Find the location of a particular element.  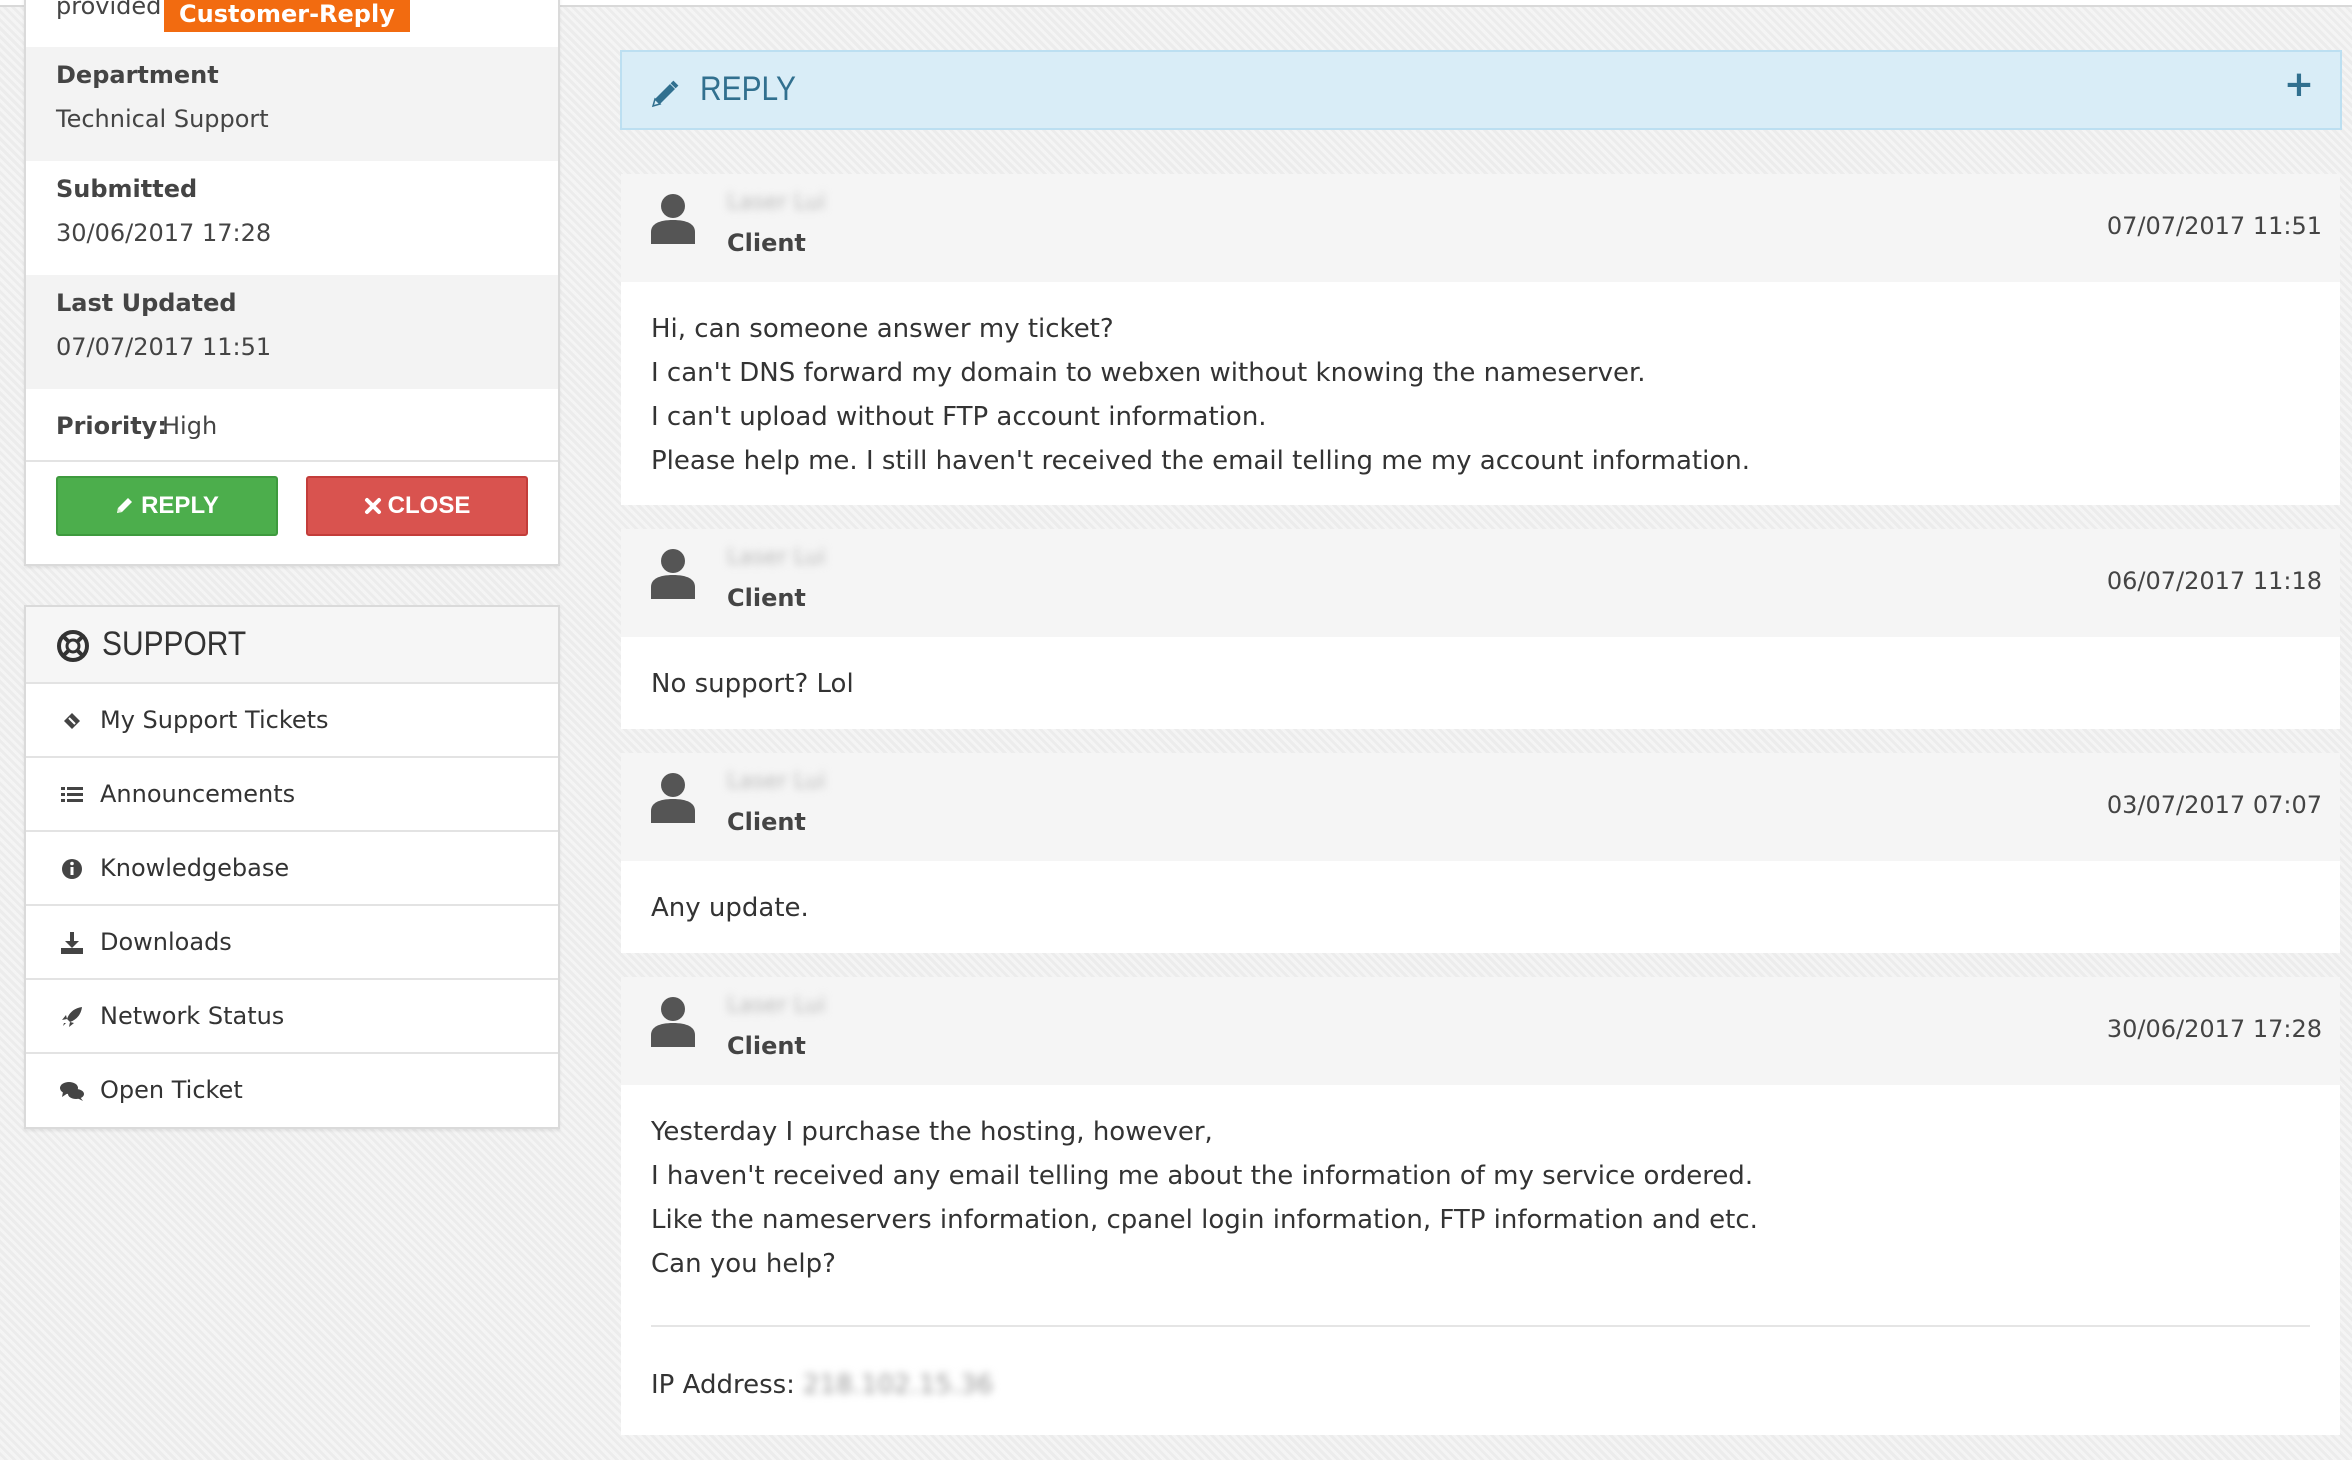

submitted-label: Submitted is located at coordinates (127, 189).